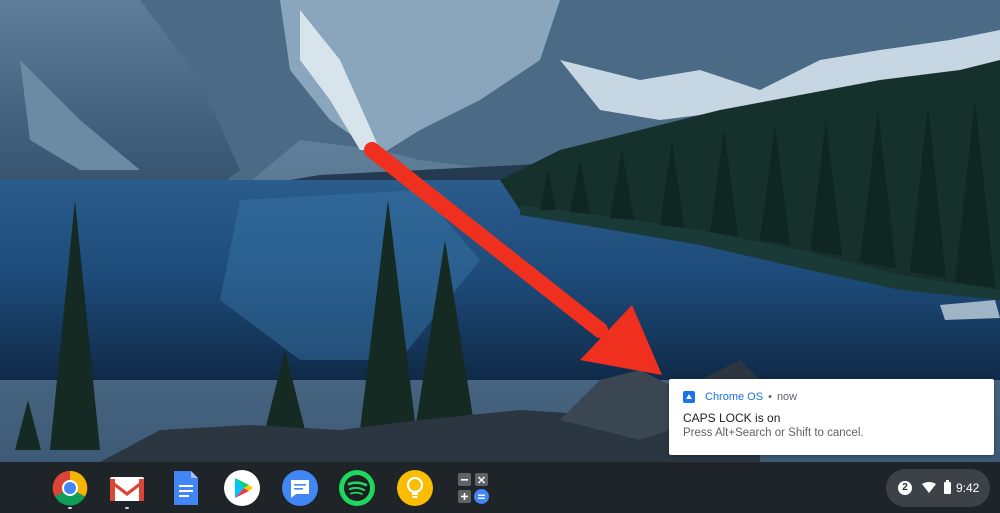 The width and height of the screenshot is (1000, 513). I want to click on chrome-icon, so click(70, 488).